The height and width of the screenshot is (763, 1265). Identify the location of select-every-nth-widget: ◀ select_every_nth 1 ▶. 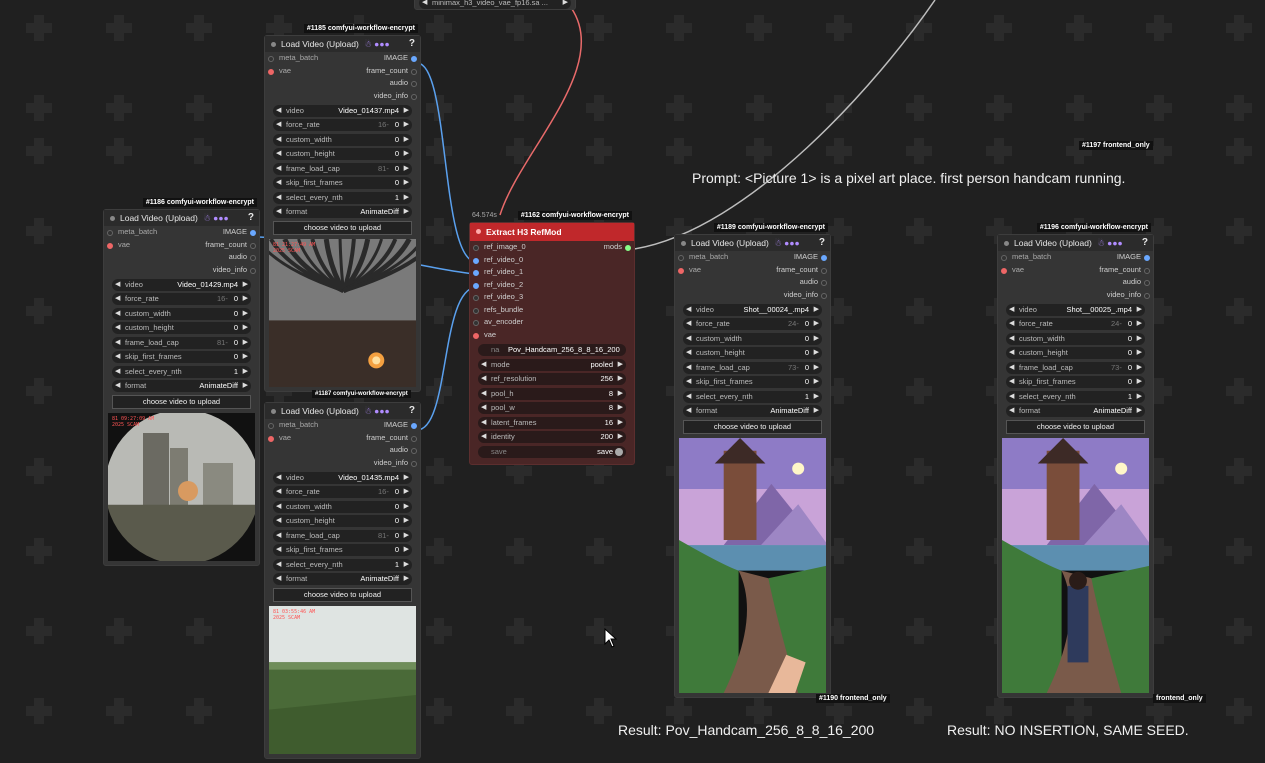
(1075, 396).